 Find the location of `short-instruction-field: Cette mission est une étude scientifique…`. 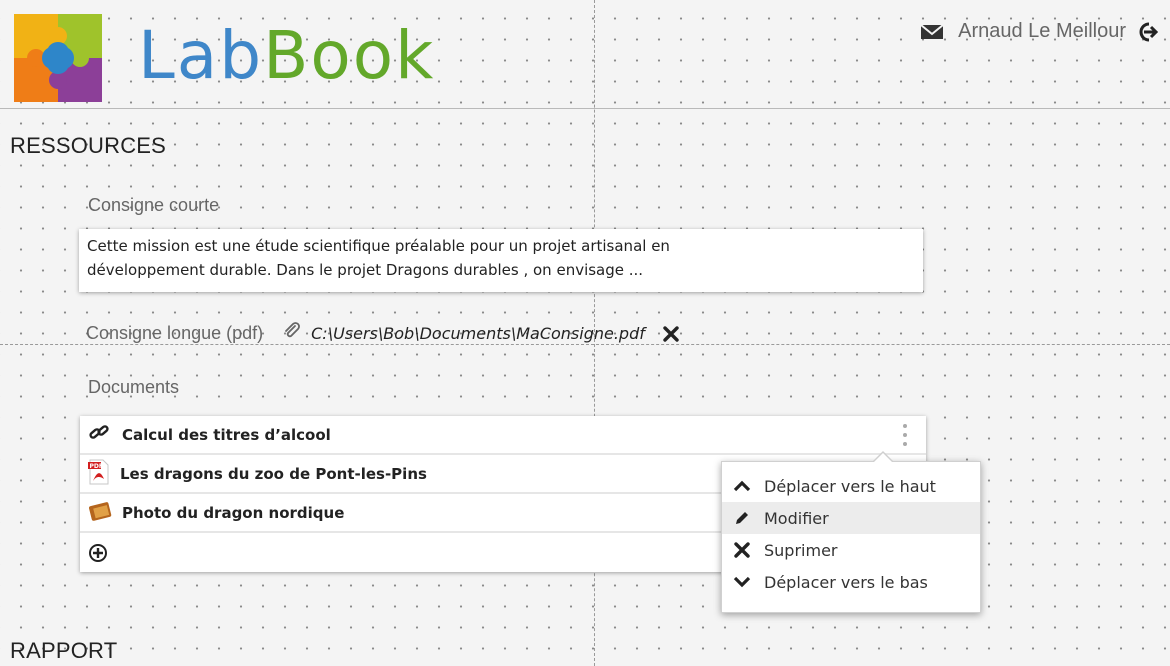

short-instruction-field: Cette mission est une étude scientifique… is located at coordinates (501, 260).